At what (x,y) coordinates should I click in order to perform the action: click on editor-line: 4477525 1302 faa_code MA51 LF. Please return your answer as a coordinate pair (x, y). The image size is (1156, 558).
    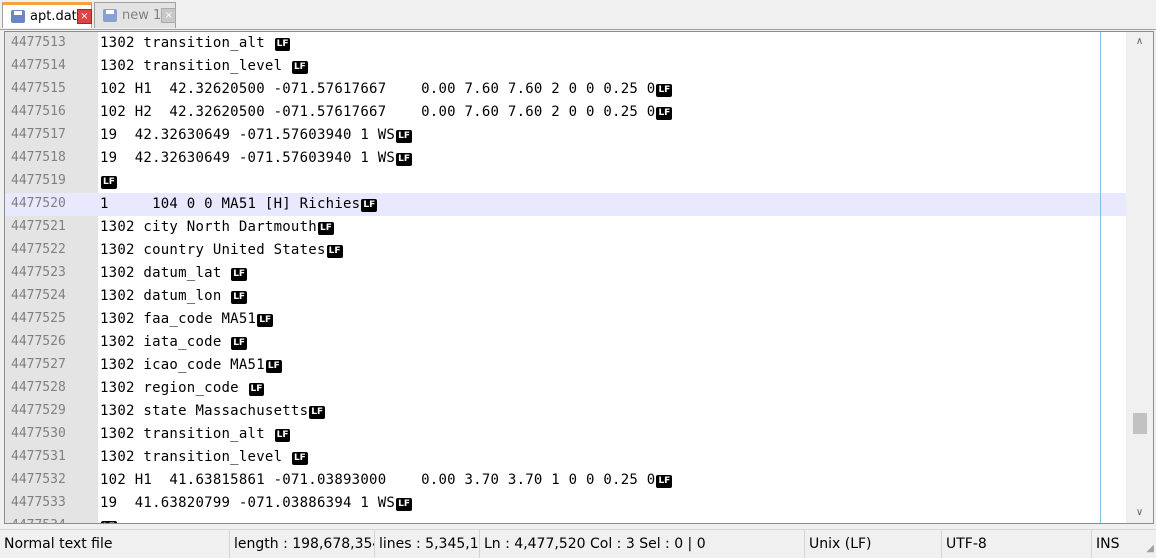
    Looking at the image, I should click on (565, 319).